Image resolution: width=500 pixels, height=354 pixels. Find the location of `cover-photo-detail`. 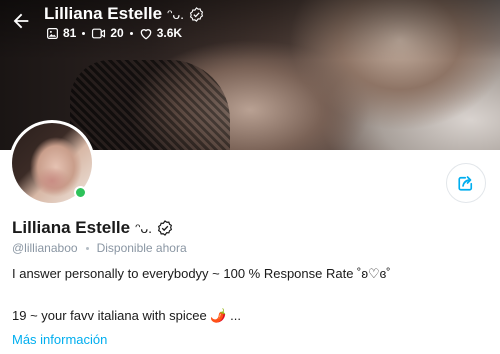

cover-photo-detail is located at coordinates (150, 105).